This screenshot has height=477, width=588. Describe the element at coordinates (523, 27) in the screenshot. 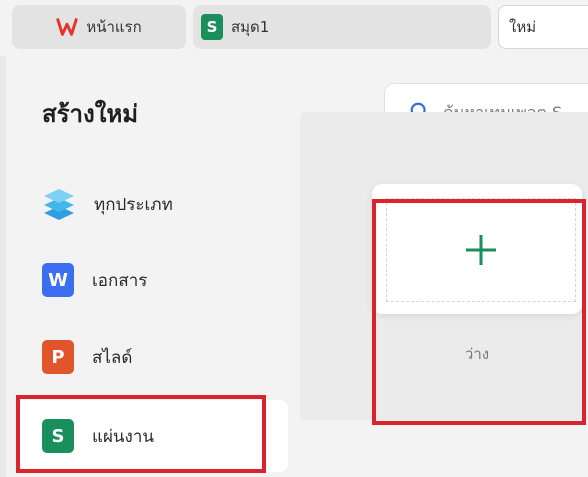

I see `tab-new-label: ใหม่` at that location.